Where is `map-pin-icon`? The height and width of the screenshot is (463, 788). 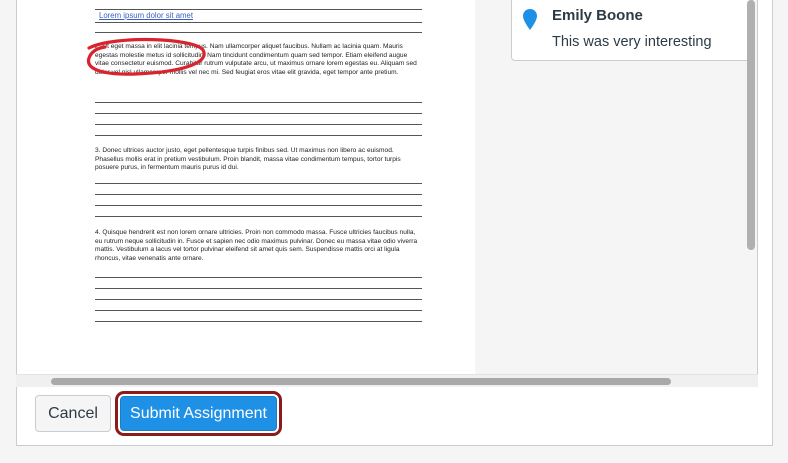 map-pin-icon is located at coordinates (530, 19).